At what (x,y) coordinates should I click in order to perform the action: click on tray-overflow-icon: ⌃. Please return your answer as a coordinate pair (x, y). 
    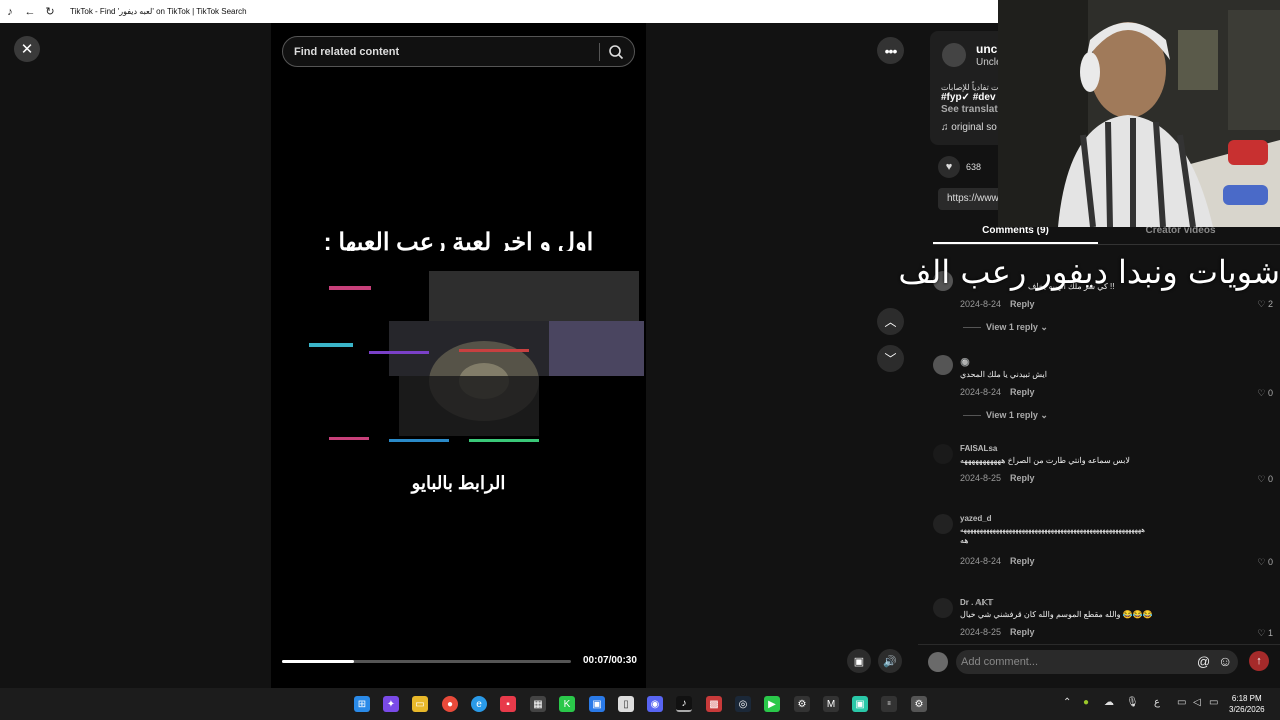
    Looking at the image, I should click on (1067, 702).